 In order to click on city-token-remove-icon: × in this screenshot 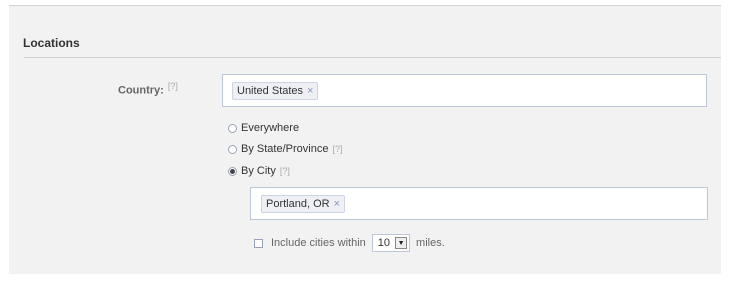, I will do `click(337, 204)`.